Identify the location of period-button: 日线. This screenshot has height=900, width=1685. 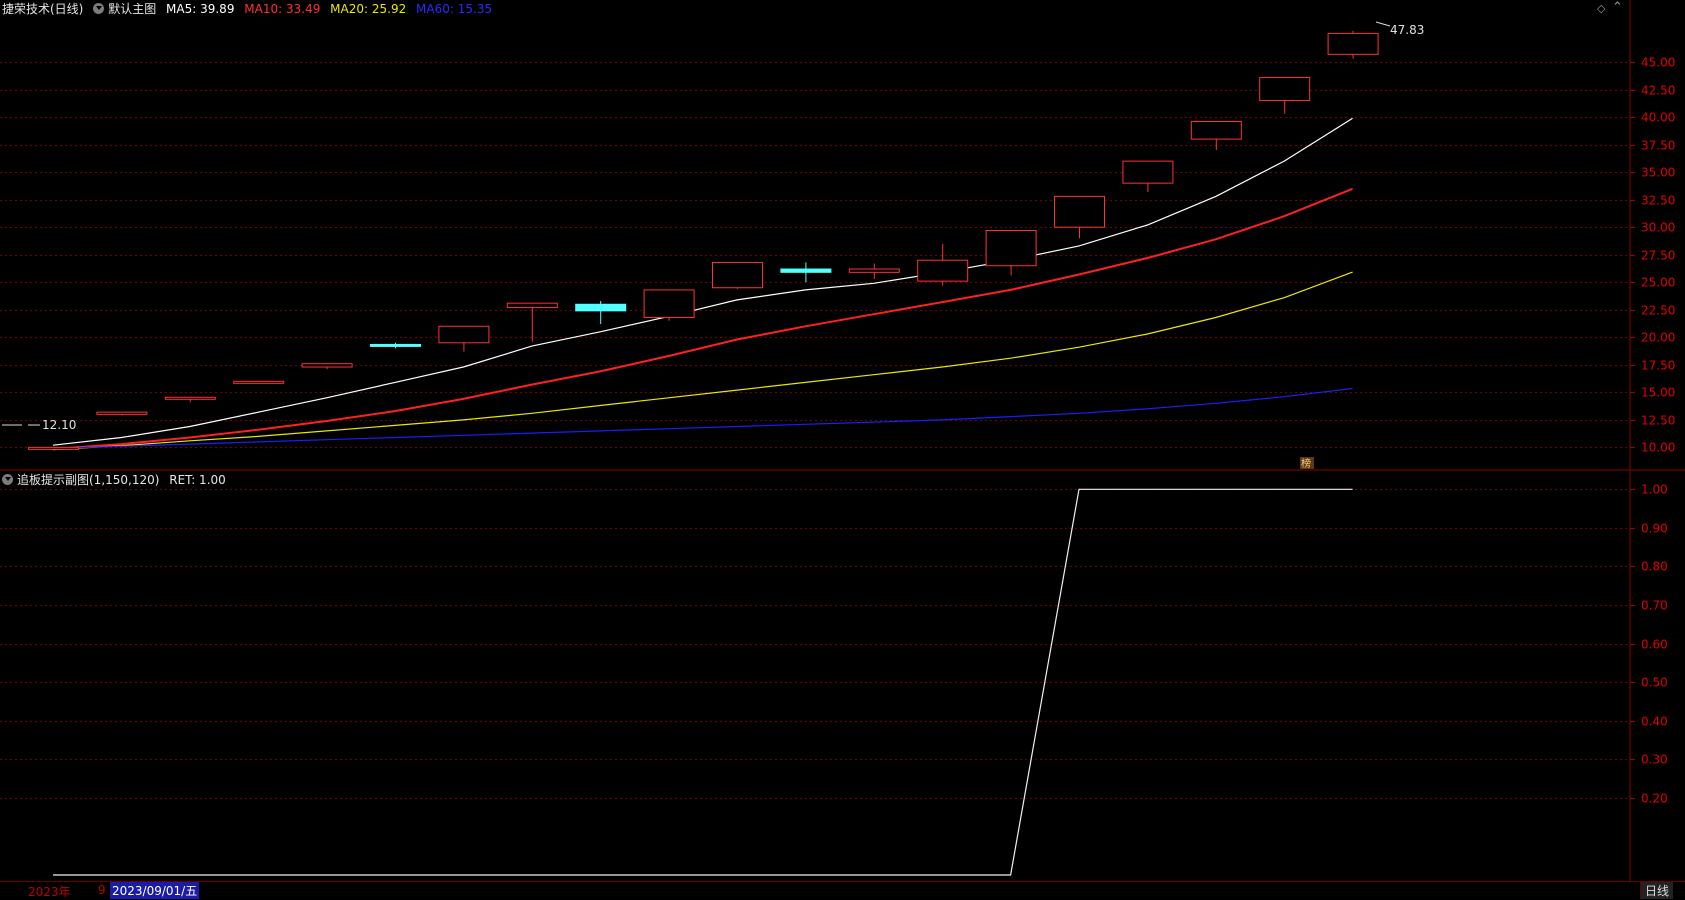
(1657, 890).